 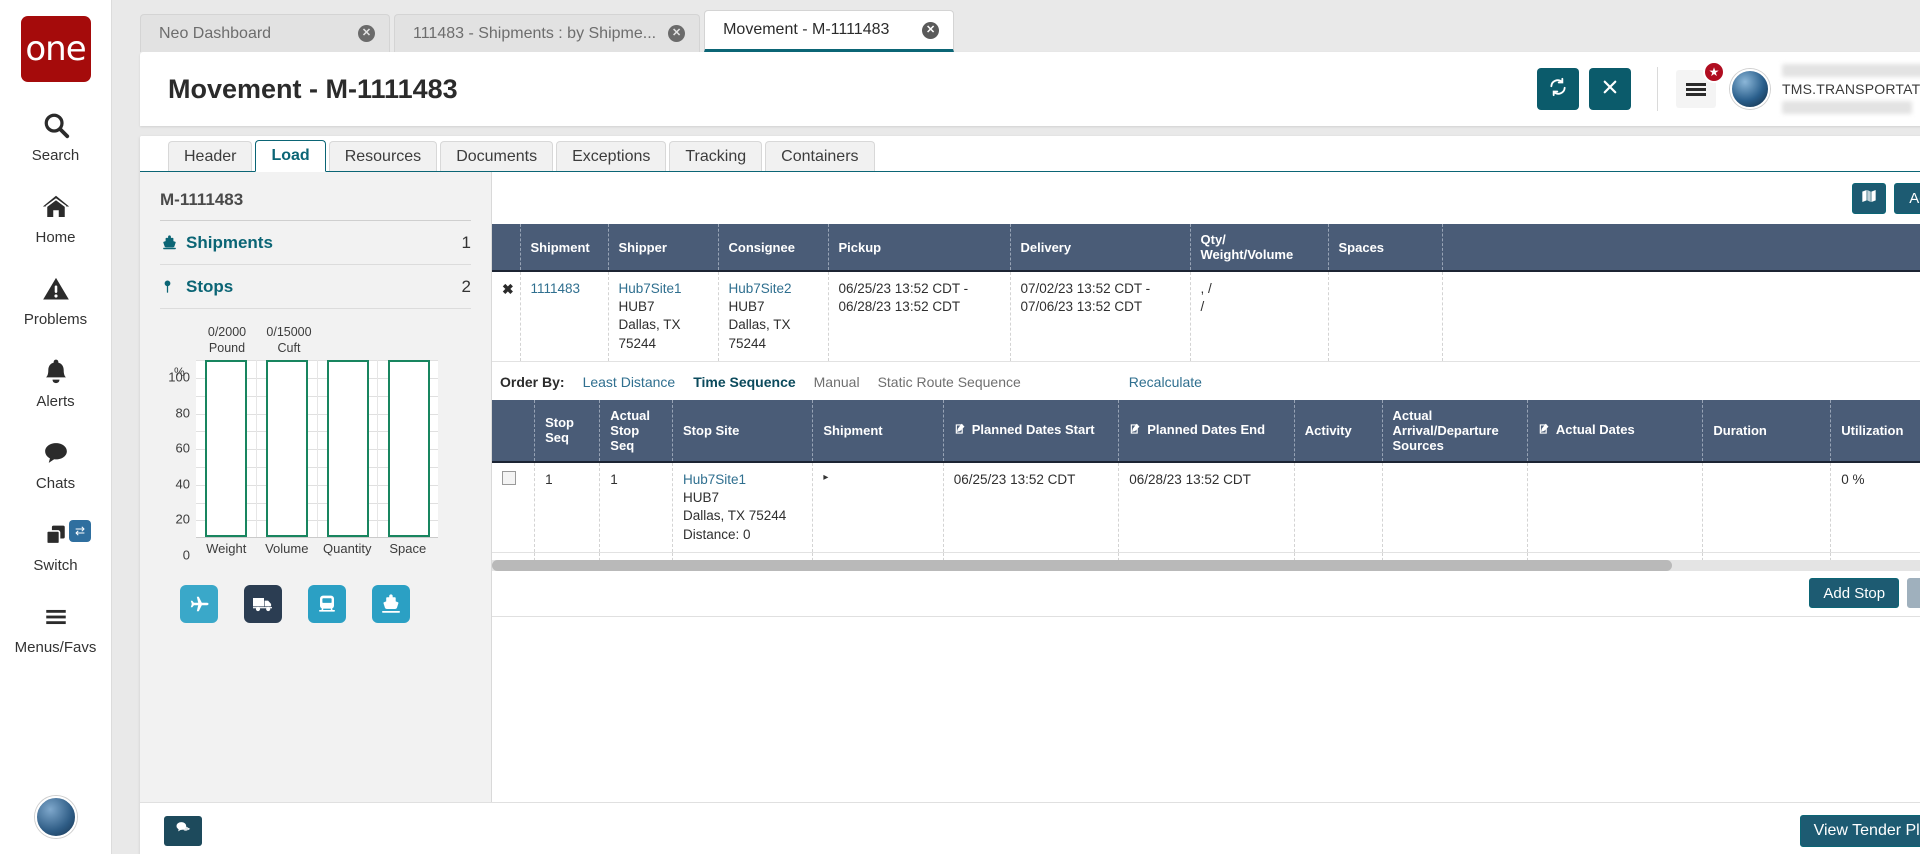 I want to click on col-pickup: Pickup, so click(x=919, y=248).